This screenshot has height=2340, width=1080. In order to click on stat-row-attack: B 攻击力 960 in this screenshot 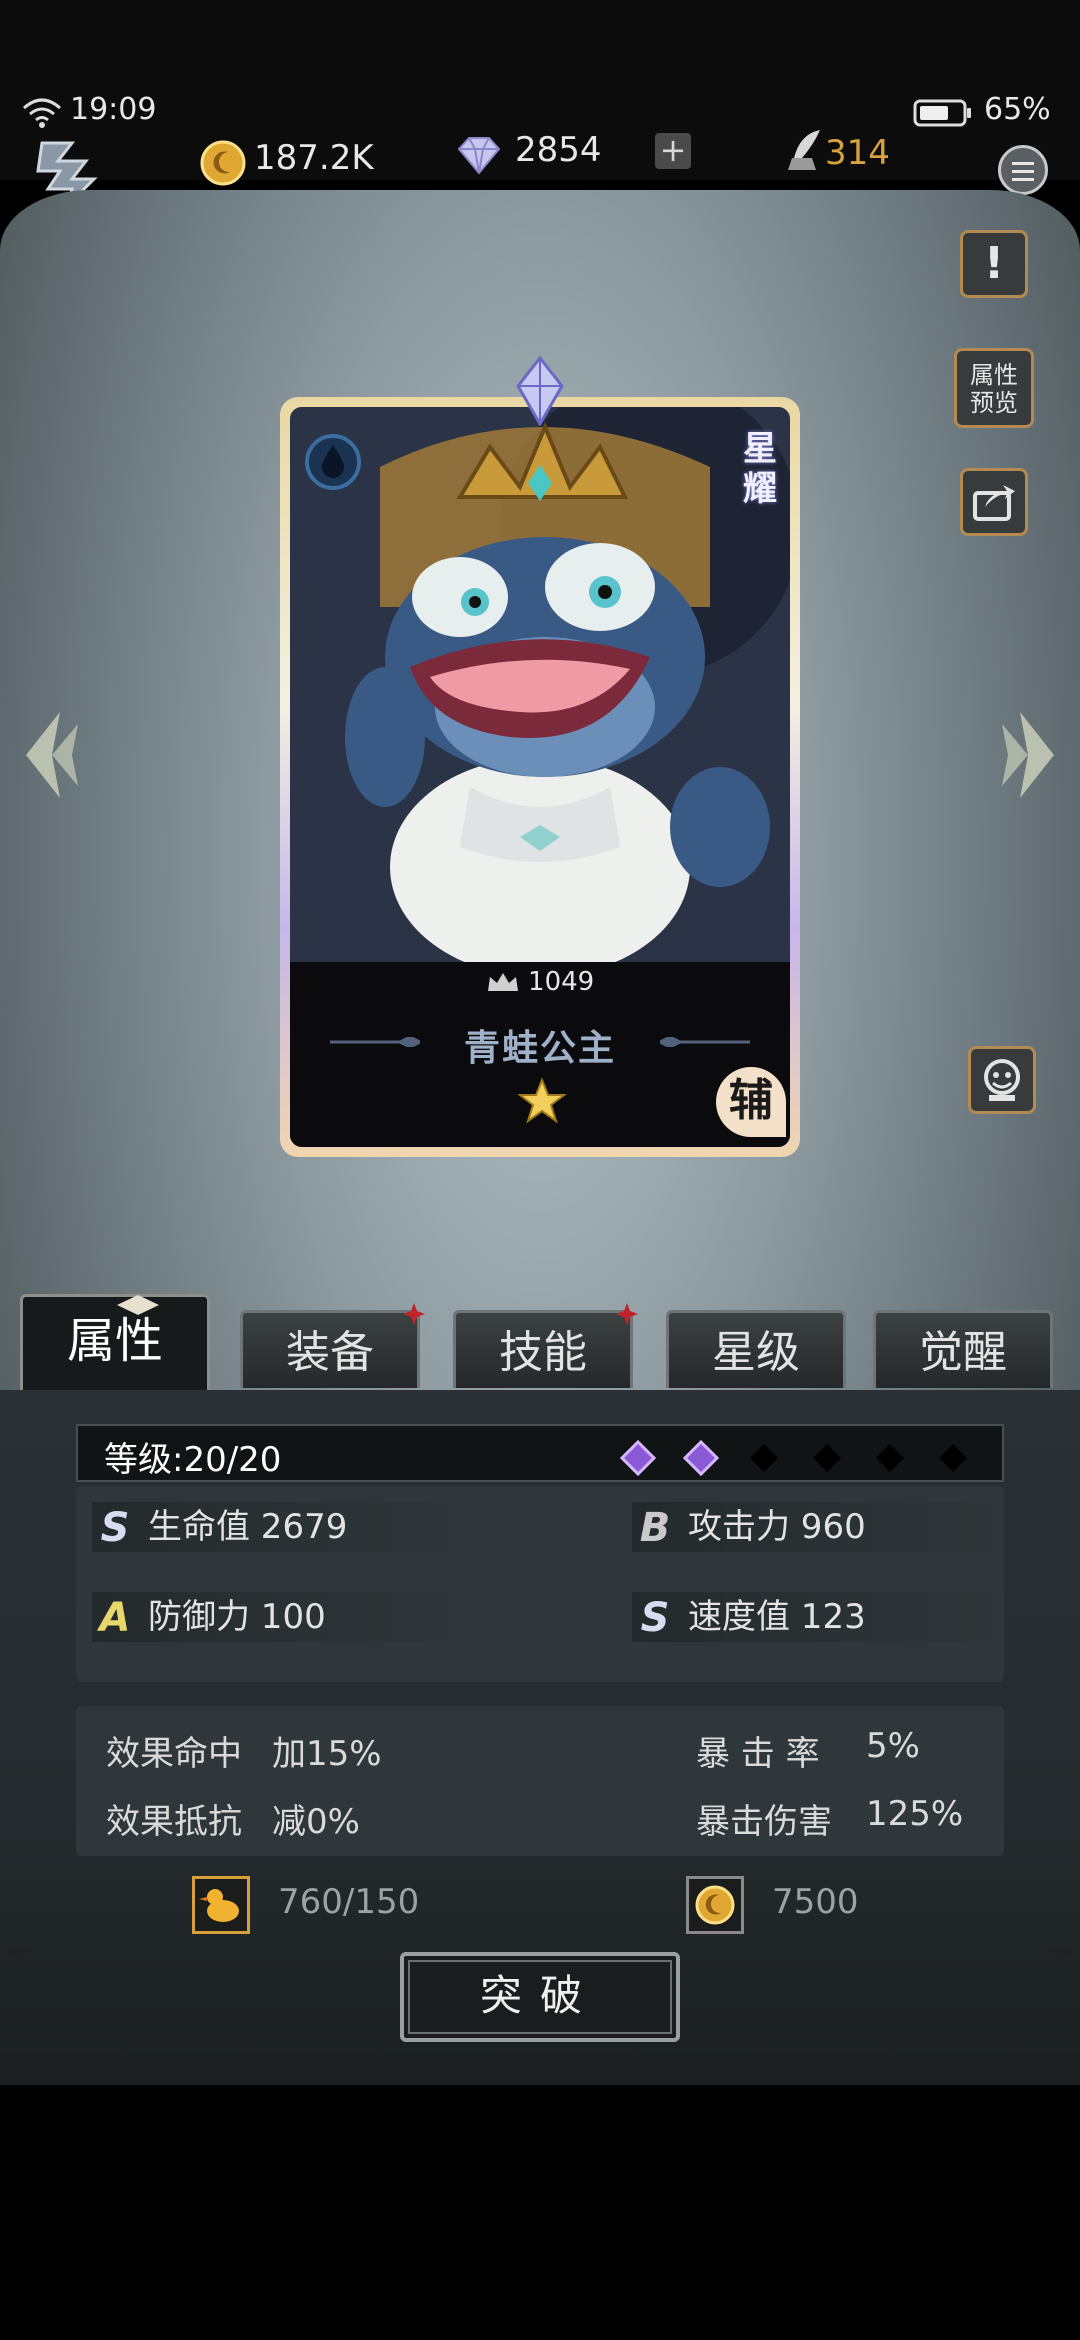, I will do `click(822, 1527)`.